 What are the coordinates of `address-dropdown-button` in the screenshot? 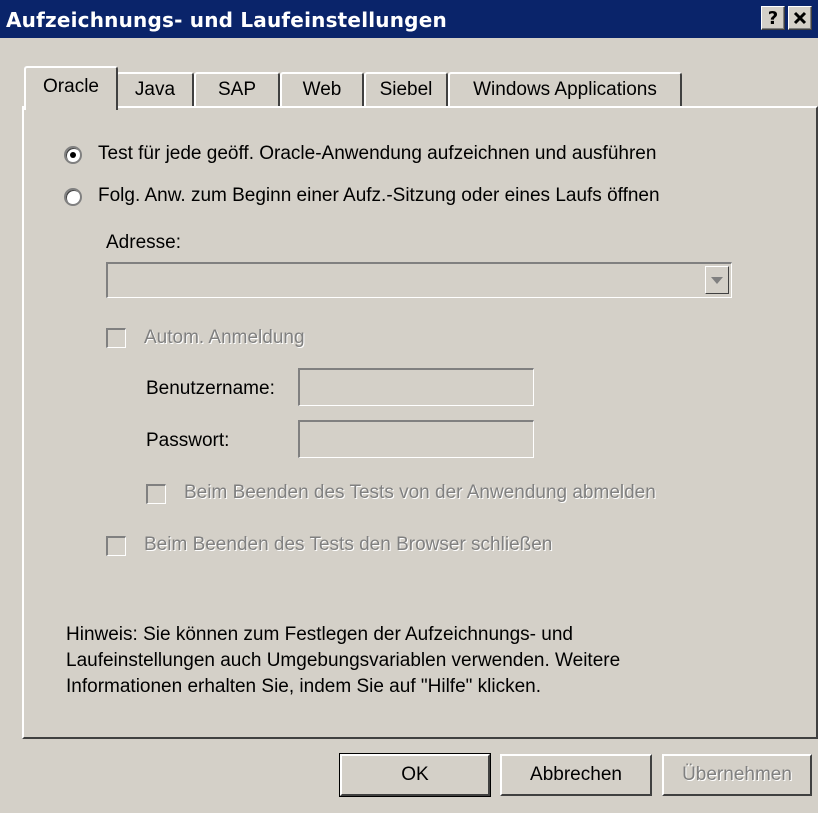 It's located at (717, 280).